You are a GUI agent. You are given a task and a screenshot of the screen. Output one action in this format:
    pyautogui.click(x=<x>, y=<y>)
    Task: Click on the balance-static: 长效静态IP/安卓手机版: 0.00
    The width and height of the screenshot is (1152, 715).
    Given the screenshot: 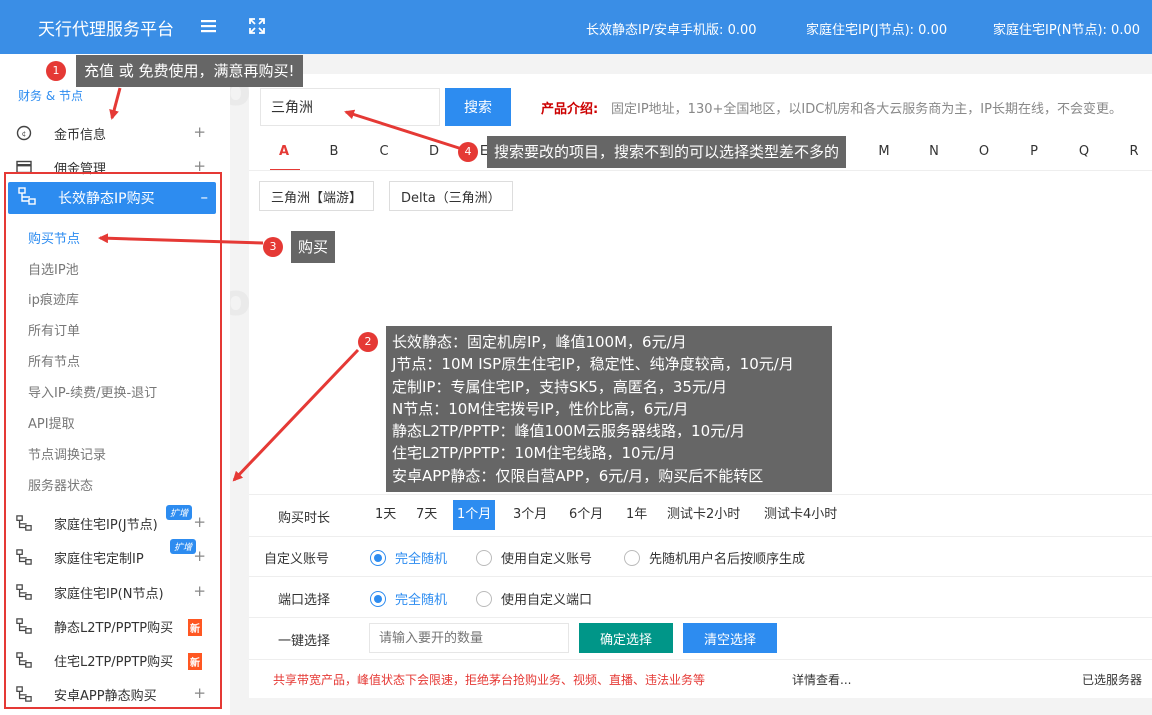 What is the action you would take?
    pyautogui.click(x=671, y=30)
    